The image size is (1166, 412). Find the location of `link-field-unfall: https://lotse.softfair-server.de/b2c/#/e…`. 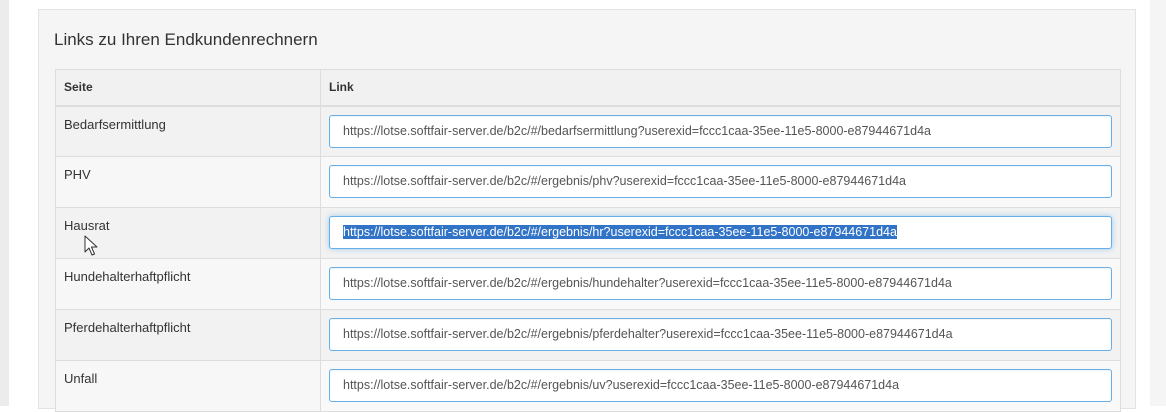

link-field-unfall: https://lotse.softfair-server.de/b2c/#/e… is located at coordinates (720, 385).